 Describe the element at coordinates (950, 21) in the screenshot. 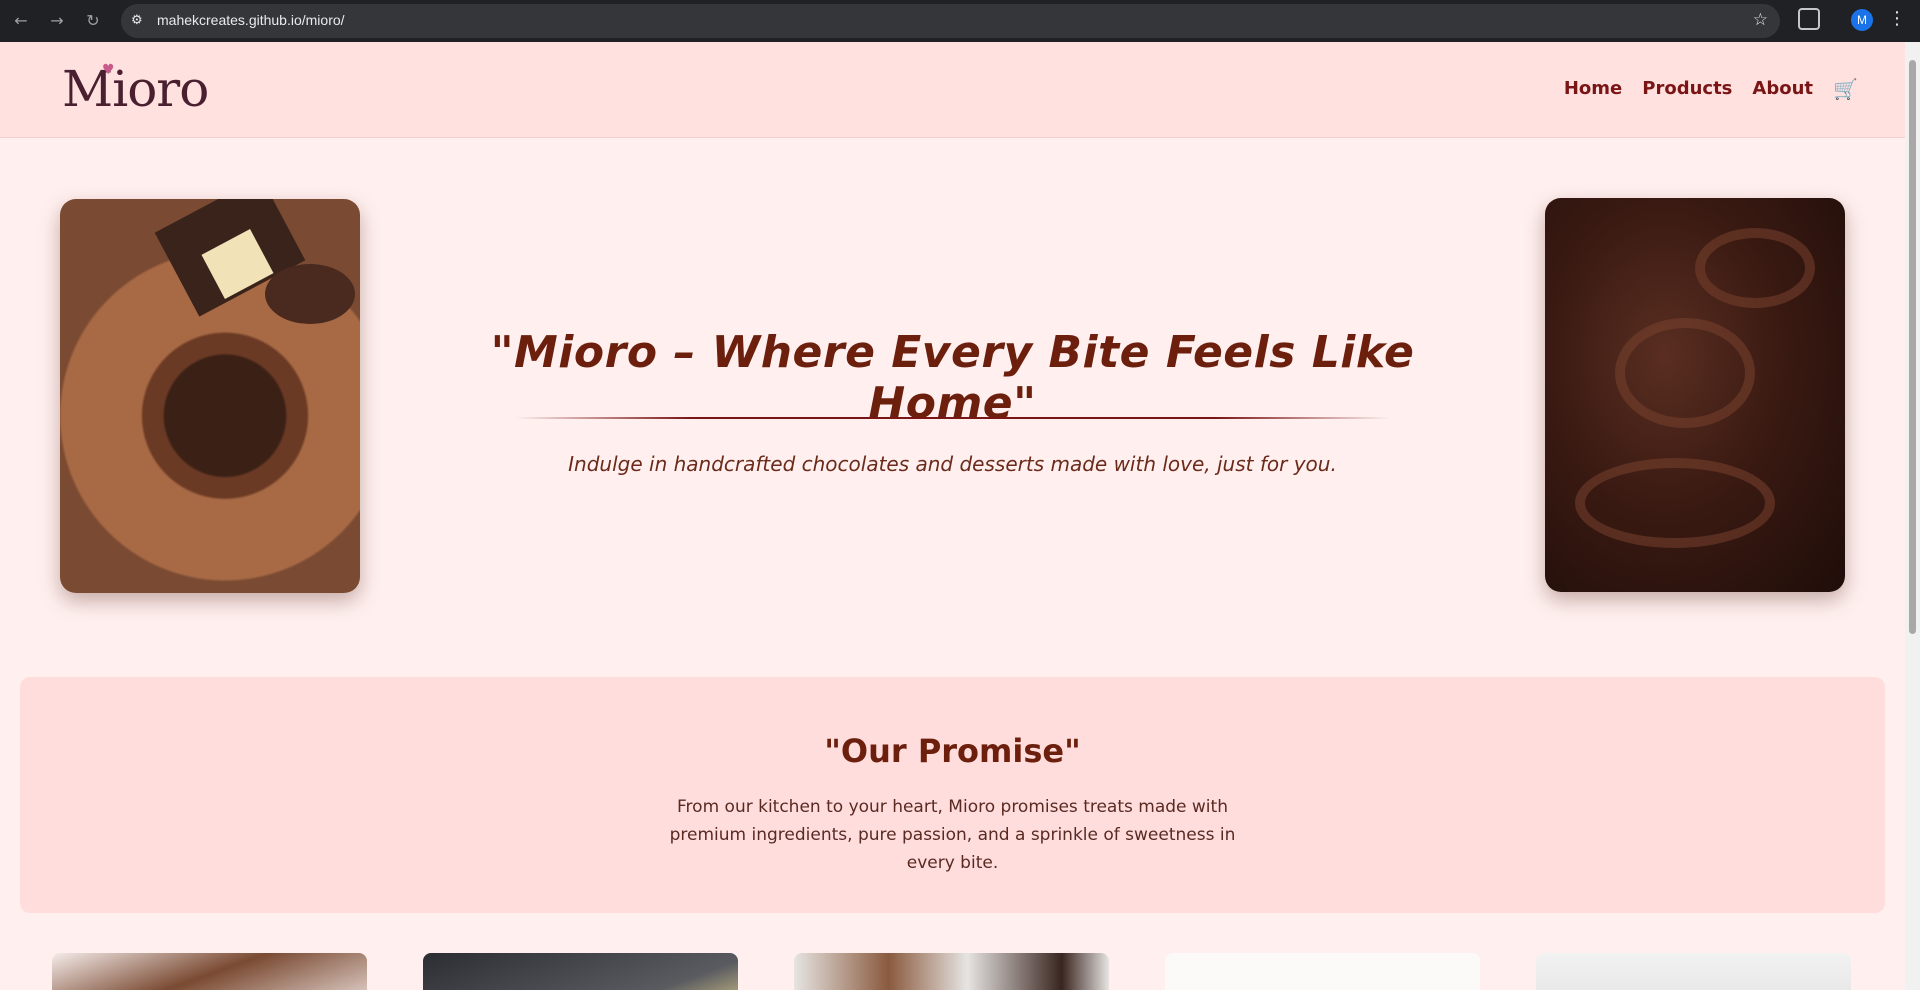

I see `address-bar: ⚙ mahekcreates.github.io/mioro/ ☆` at that location.